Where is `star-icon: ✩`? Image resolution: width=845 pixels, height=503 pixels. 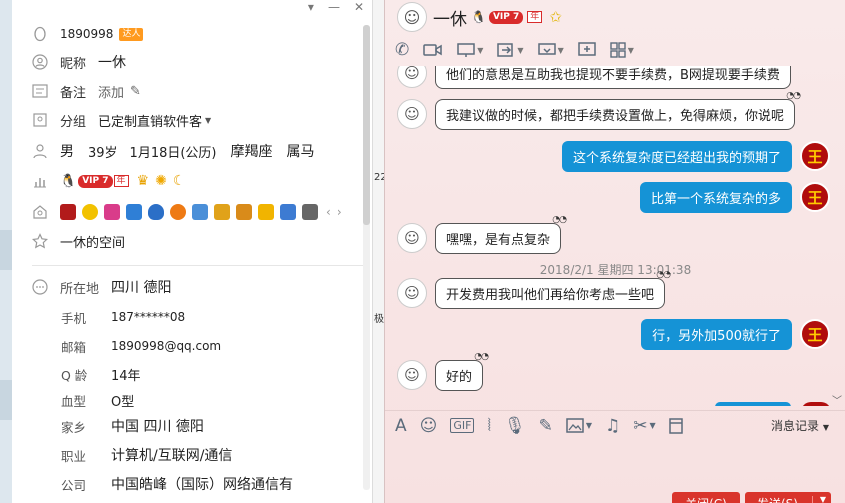 star-icon: ✩ is located at coordinates (555, 17).